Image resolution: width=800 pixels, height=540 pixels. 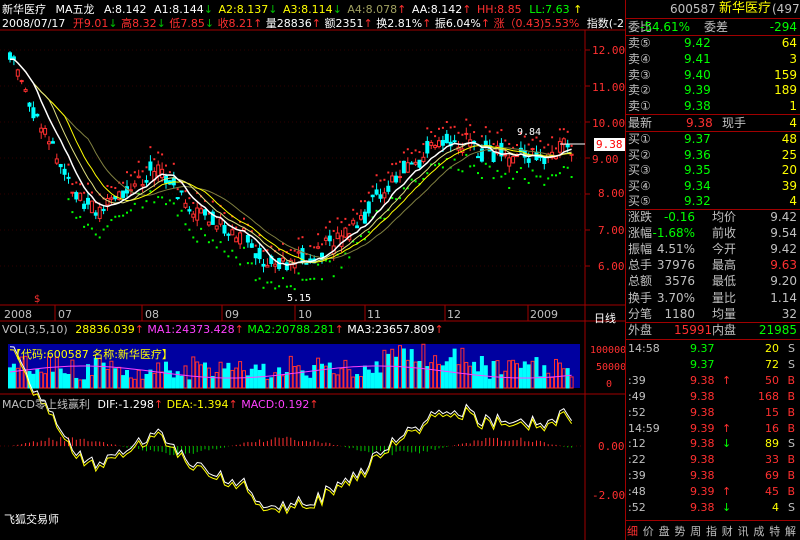 I want to click on stat-label-1: 振幅, so click(x=640, y=249).